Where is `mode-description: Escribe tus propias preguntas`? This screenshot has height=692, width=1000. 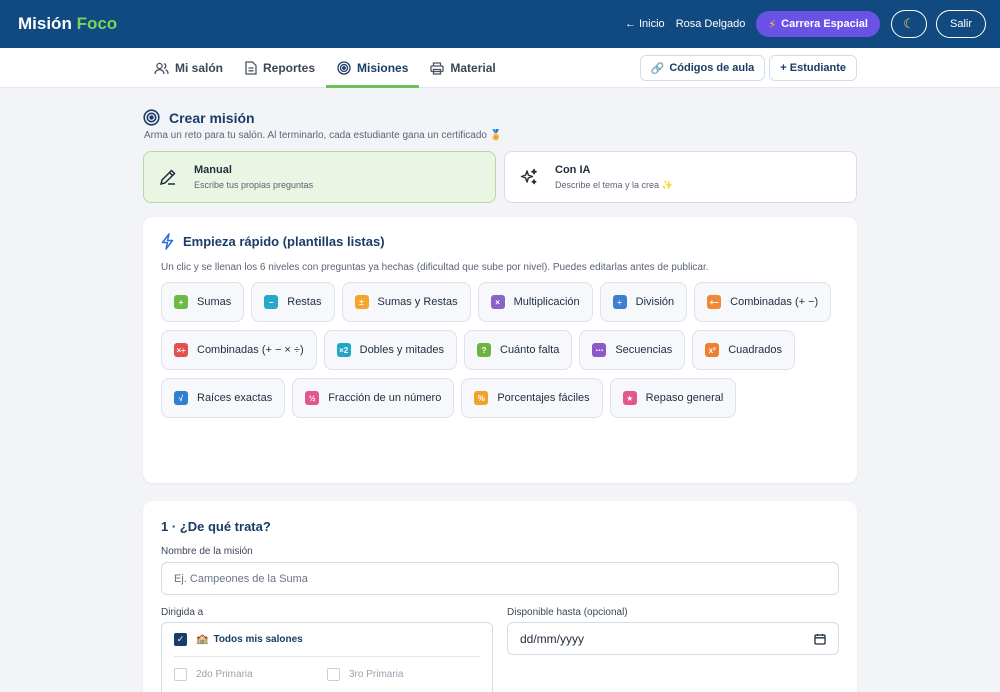 mode-description: Escribe tus propias preguntas is located at coordinates (254, 185).